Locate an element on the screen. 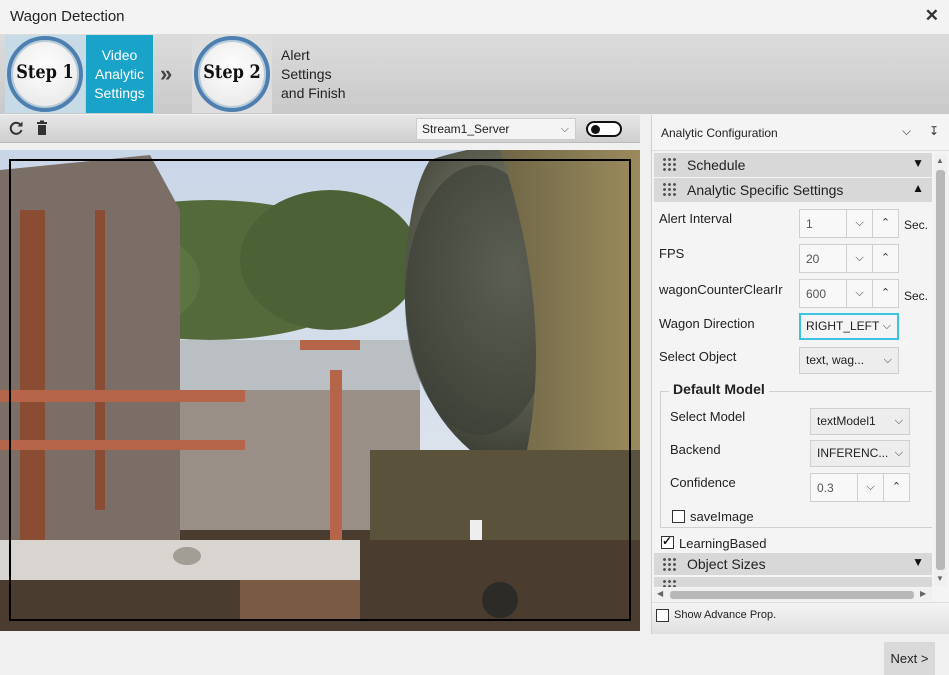  scroll-right-icon: ▶ is located at coordinates (923, 593).